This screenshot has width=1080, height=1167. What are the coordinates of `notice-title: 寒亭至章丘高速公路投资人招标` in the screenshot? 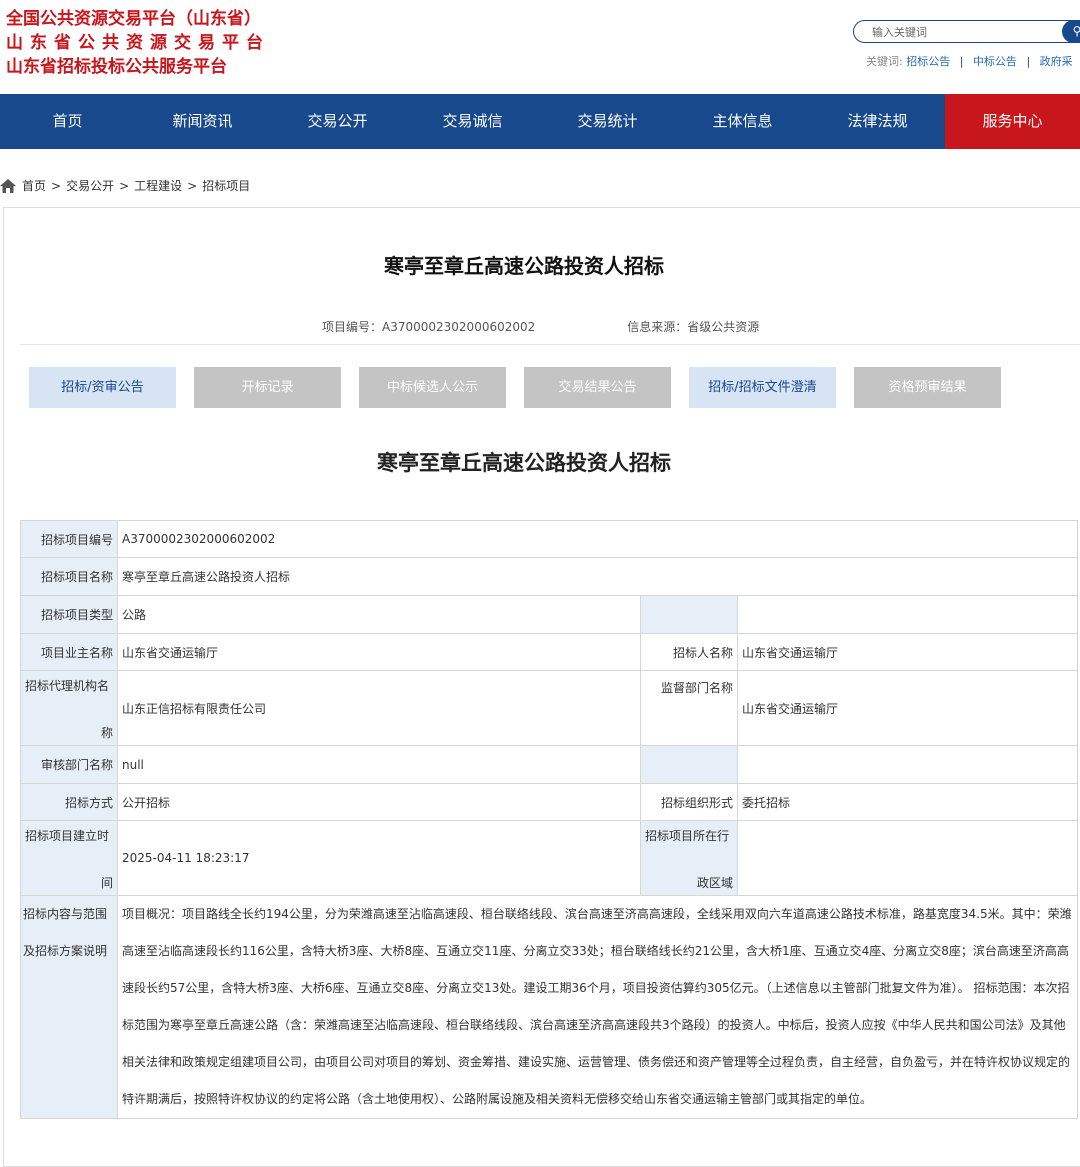 It's located at (524, 463).